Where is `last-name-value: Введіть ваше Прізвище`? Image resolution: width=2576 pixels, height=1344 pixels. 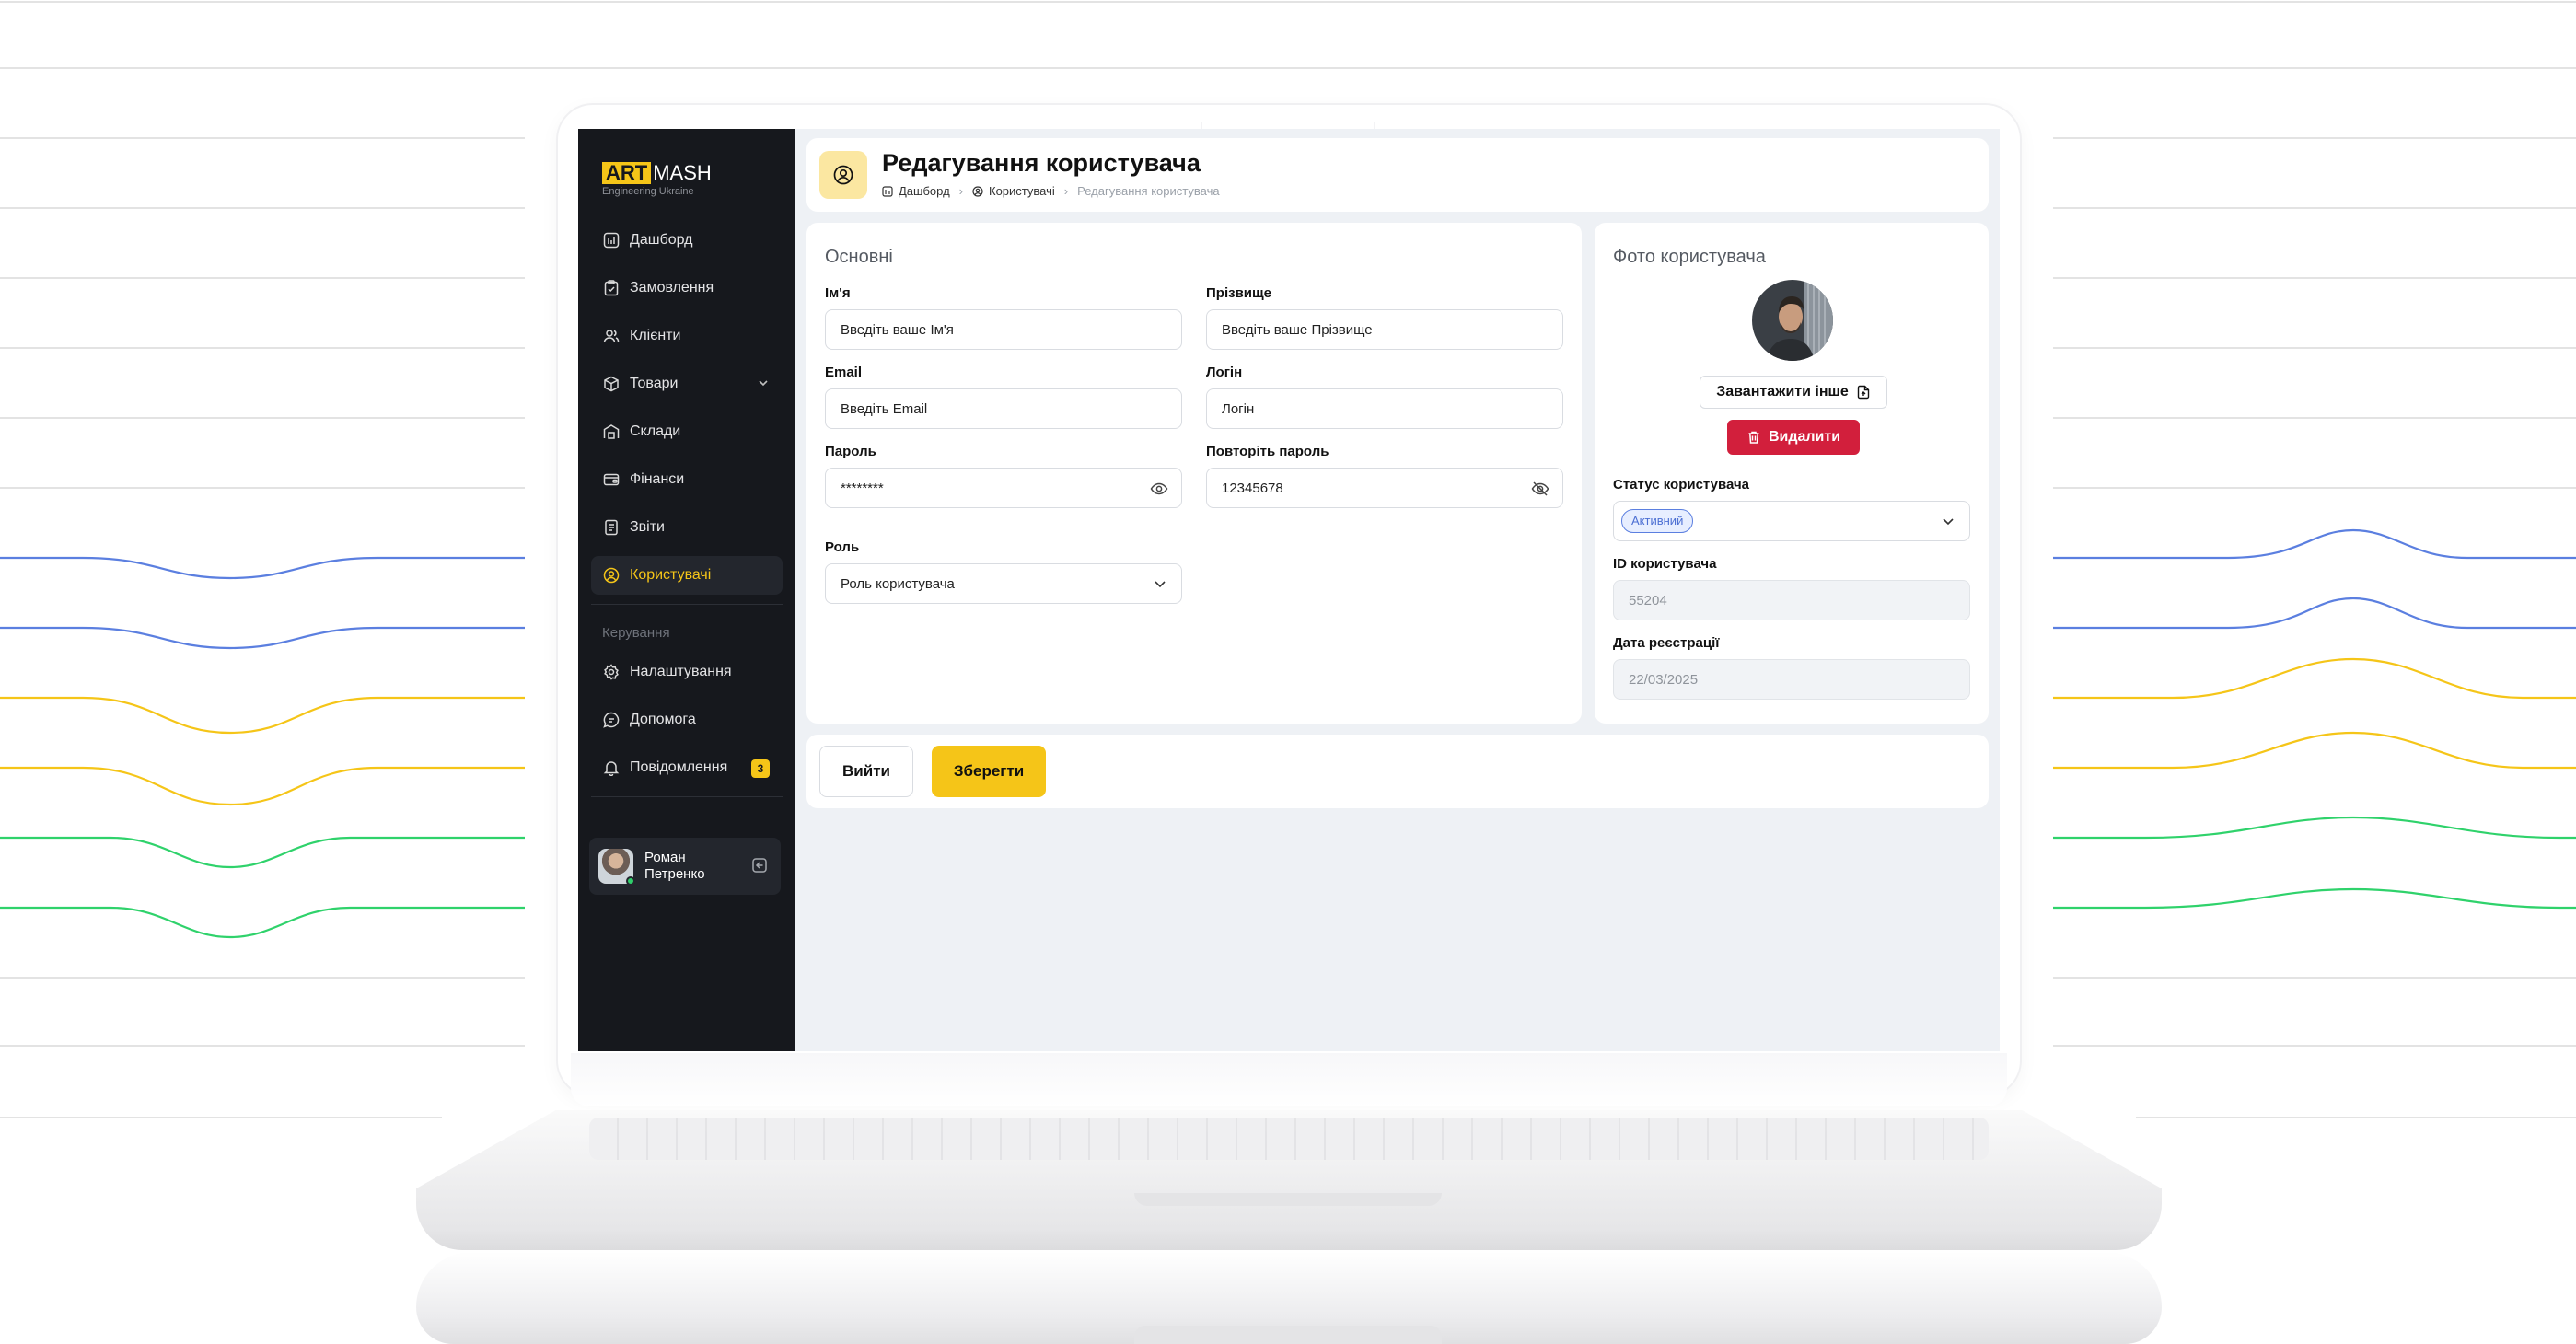 last-name-value: Введіть ваше Прізвище is located at coordinates (1297, 329).